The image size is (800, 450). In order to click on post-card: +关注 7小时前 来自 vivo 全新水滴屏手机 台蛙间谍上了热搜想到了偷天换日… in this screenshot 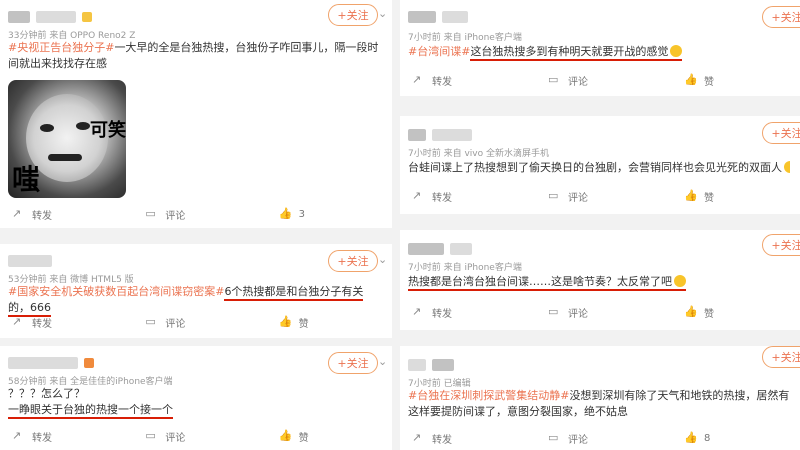, I will do `click(600, 165)`.